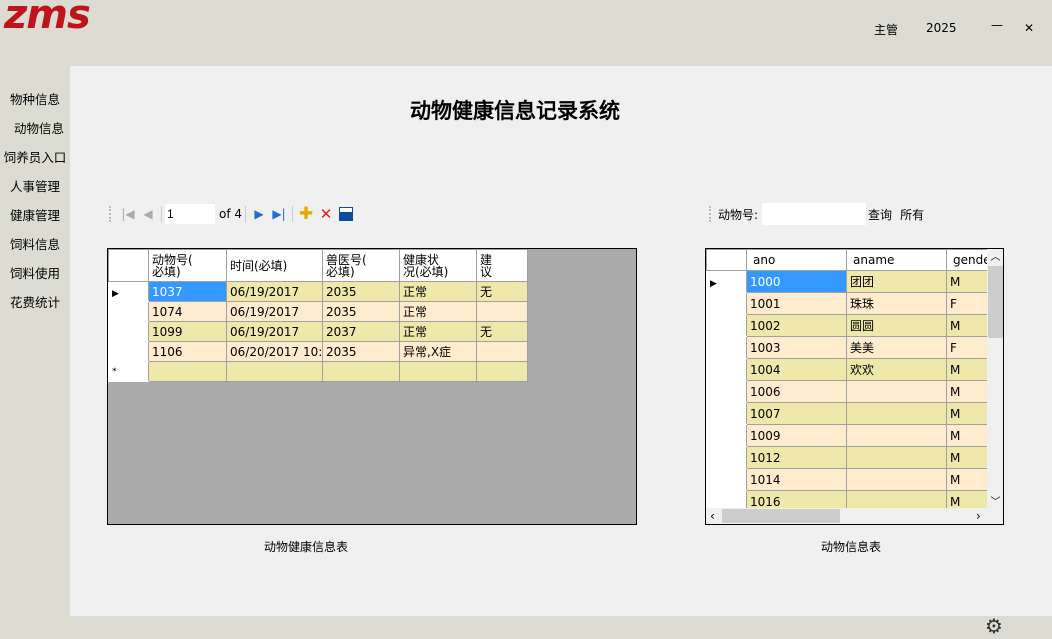 The image size is (1052, 639). I want to click on table-row: 1006 M, so click(847, 391).